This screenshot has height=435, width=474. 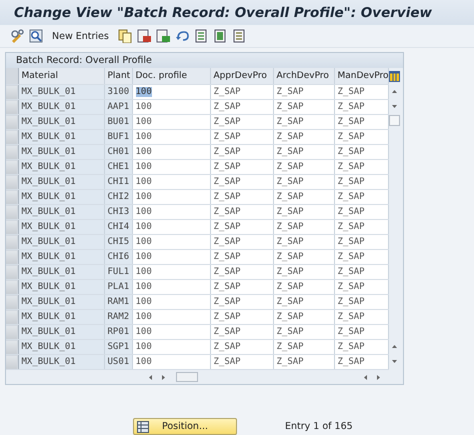 I want to click on new-entries-button: New Entries, so click(x=80, y=36).